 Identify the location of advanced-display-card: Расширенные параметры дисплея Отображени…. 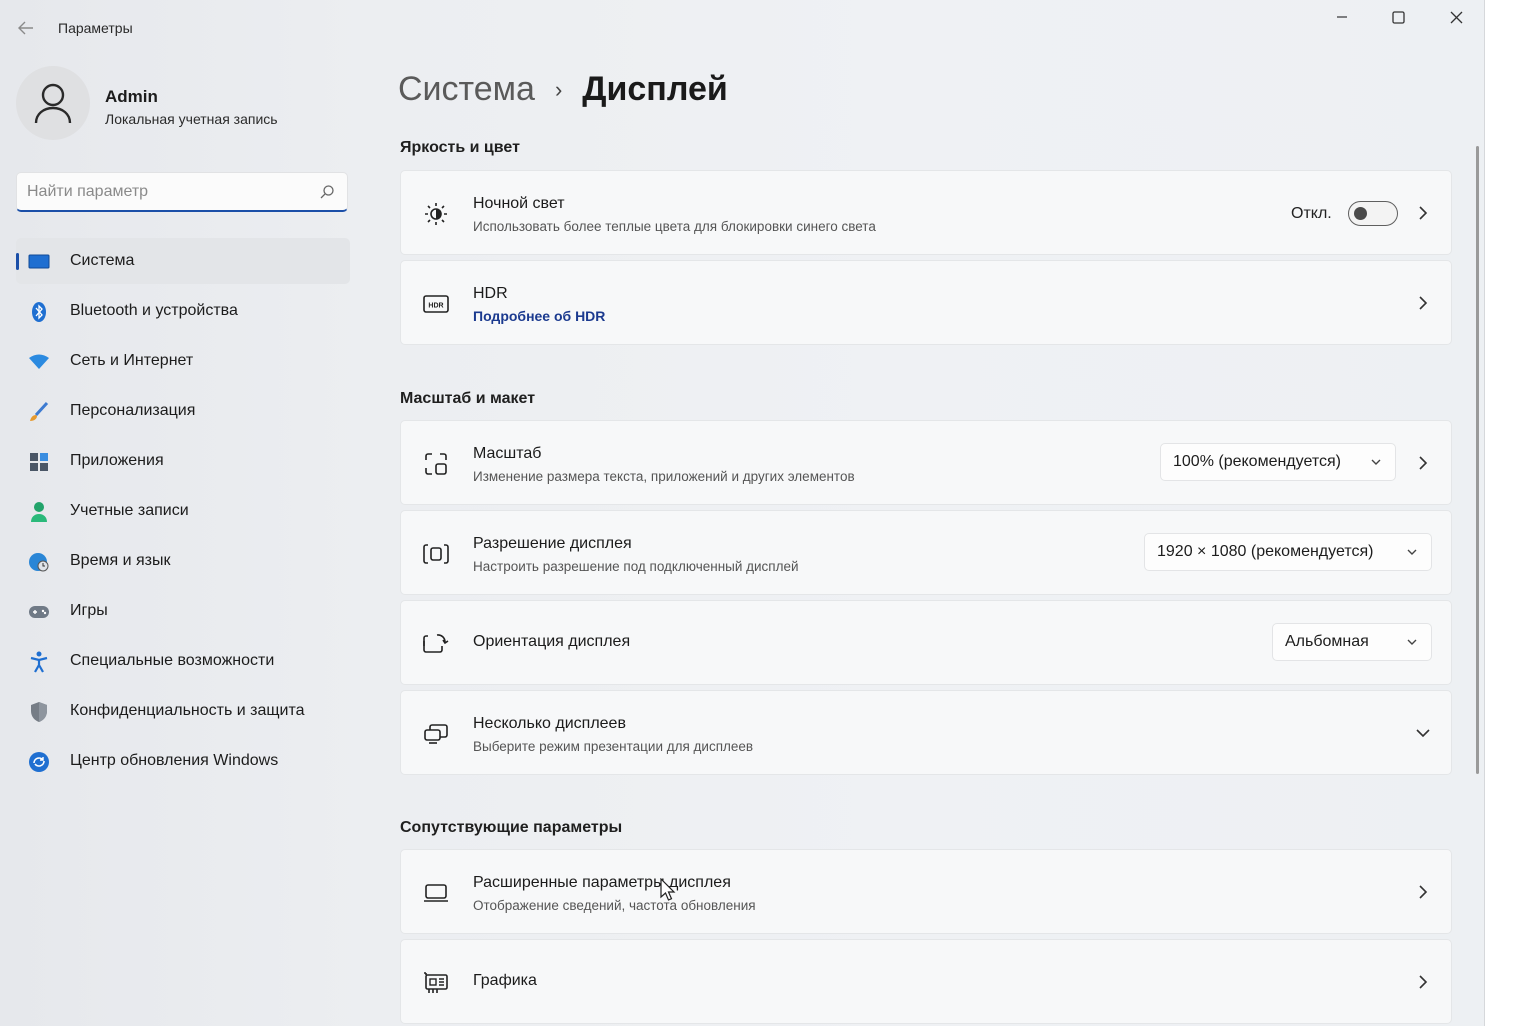
(926, 891).